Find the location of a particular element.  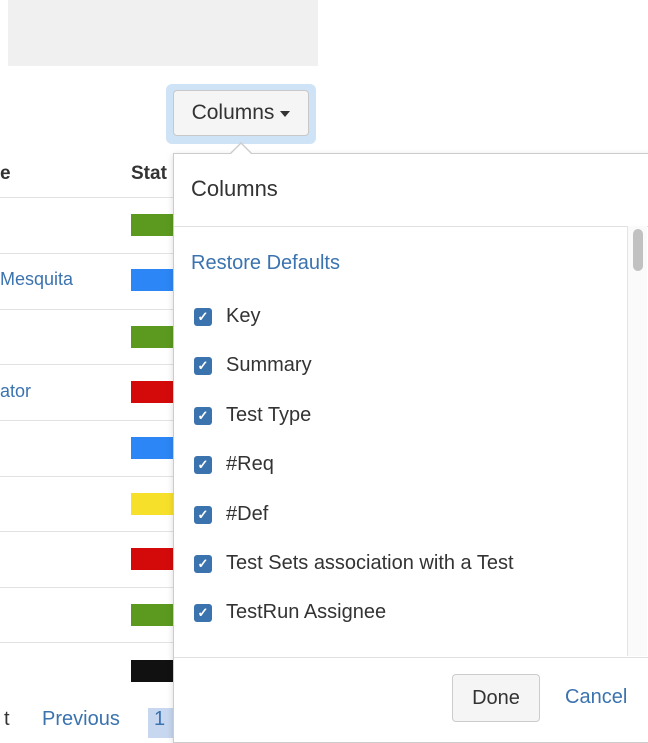

column-option-label: #Def is located at coordinates (247, 514).